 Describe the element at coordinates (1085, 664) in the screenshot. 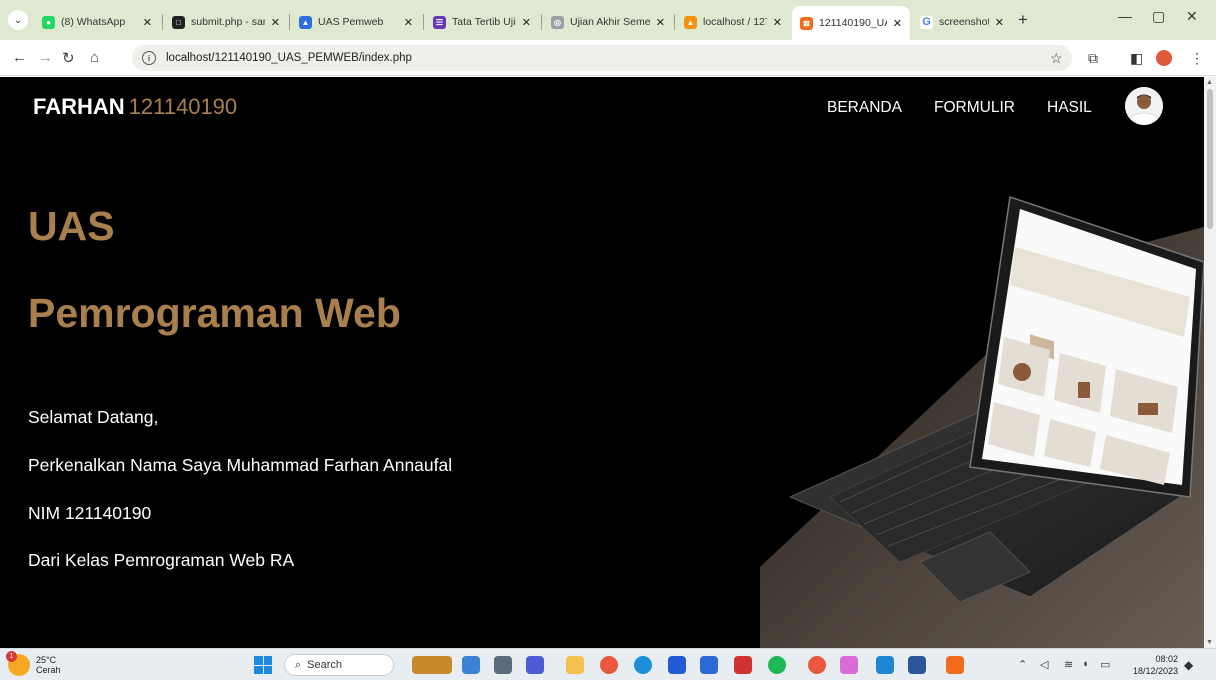

I see `volume-icon: ◖` at that location.